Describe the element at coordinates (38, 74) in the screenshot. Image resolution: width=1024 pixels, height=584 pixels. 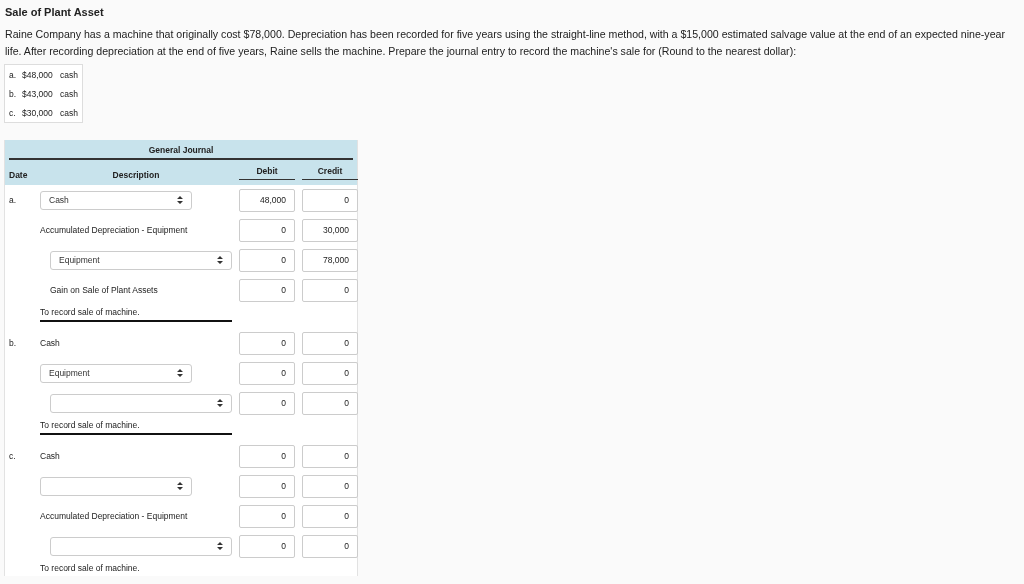
I see `option-amount: $48,000` at that location.